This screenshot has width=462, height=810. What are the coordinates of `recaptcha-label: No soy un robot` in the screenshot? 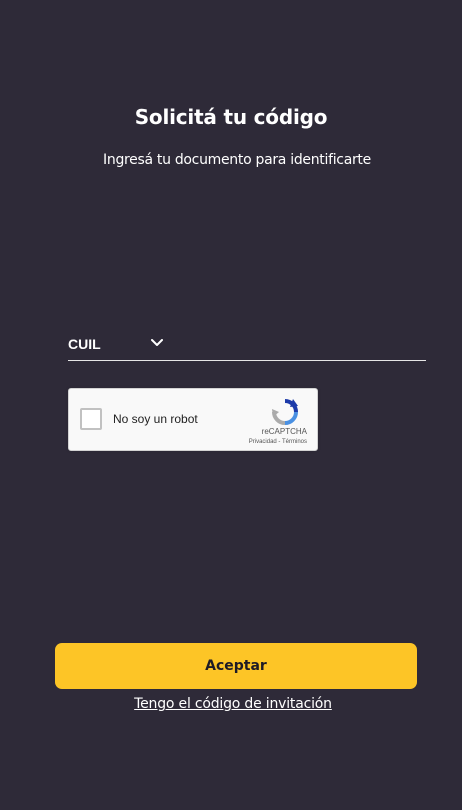 It's located at (155, 419).